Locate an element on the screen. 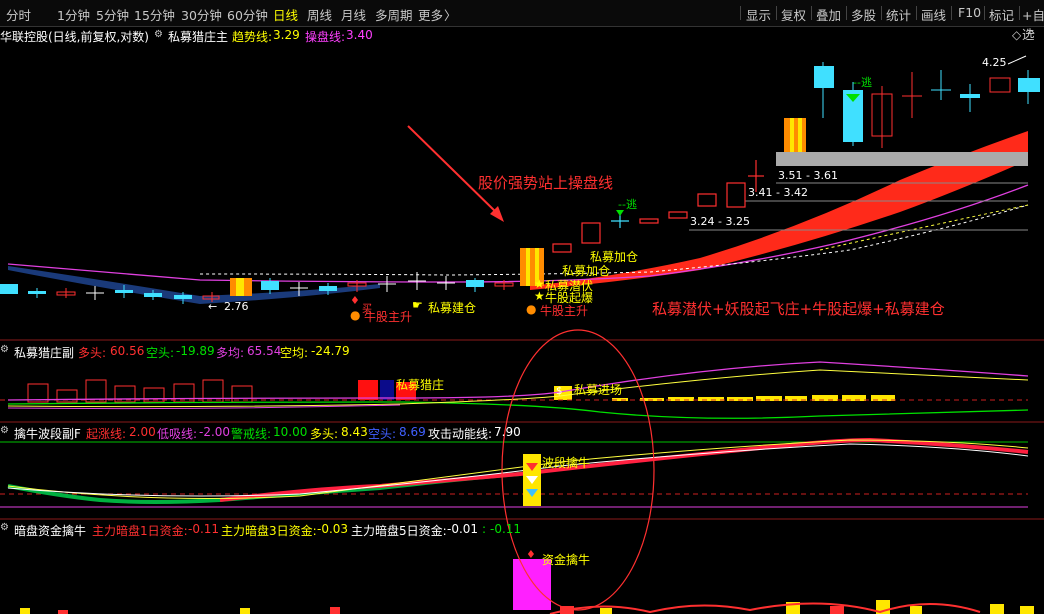 The height and width of the screenshot is (614, 1044). panel3-label: 空头: is located at coordinates (382, 434).